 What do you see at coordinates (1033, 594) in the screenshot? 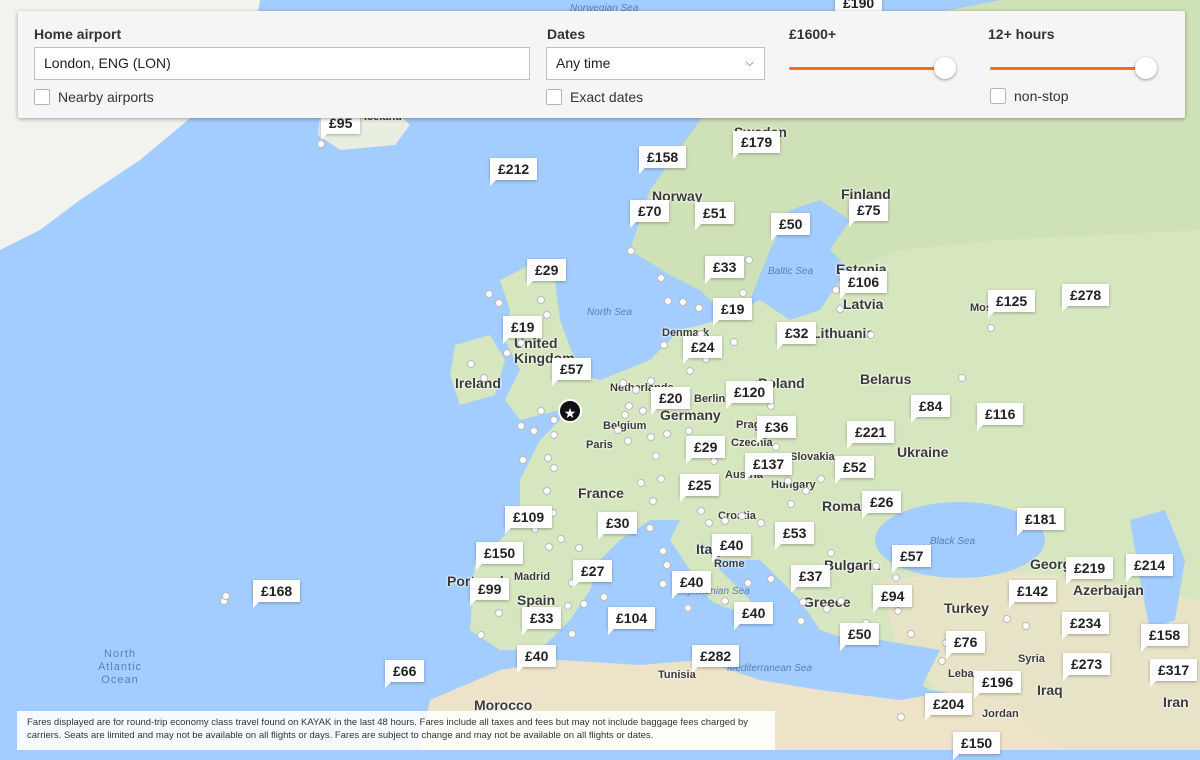
I see `price-label: £142` at bounding box center [1033, 594].